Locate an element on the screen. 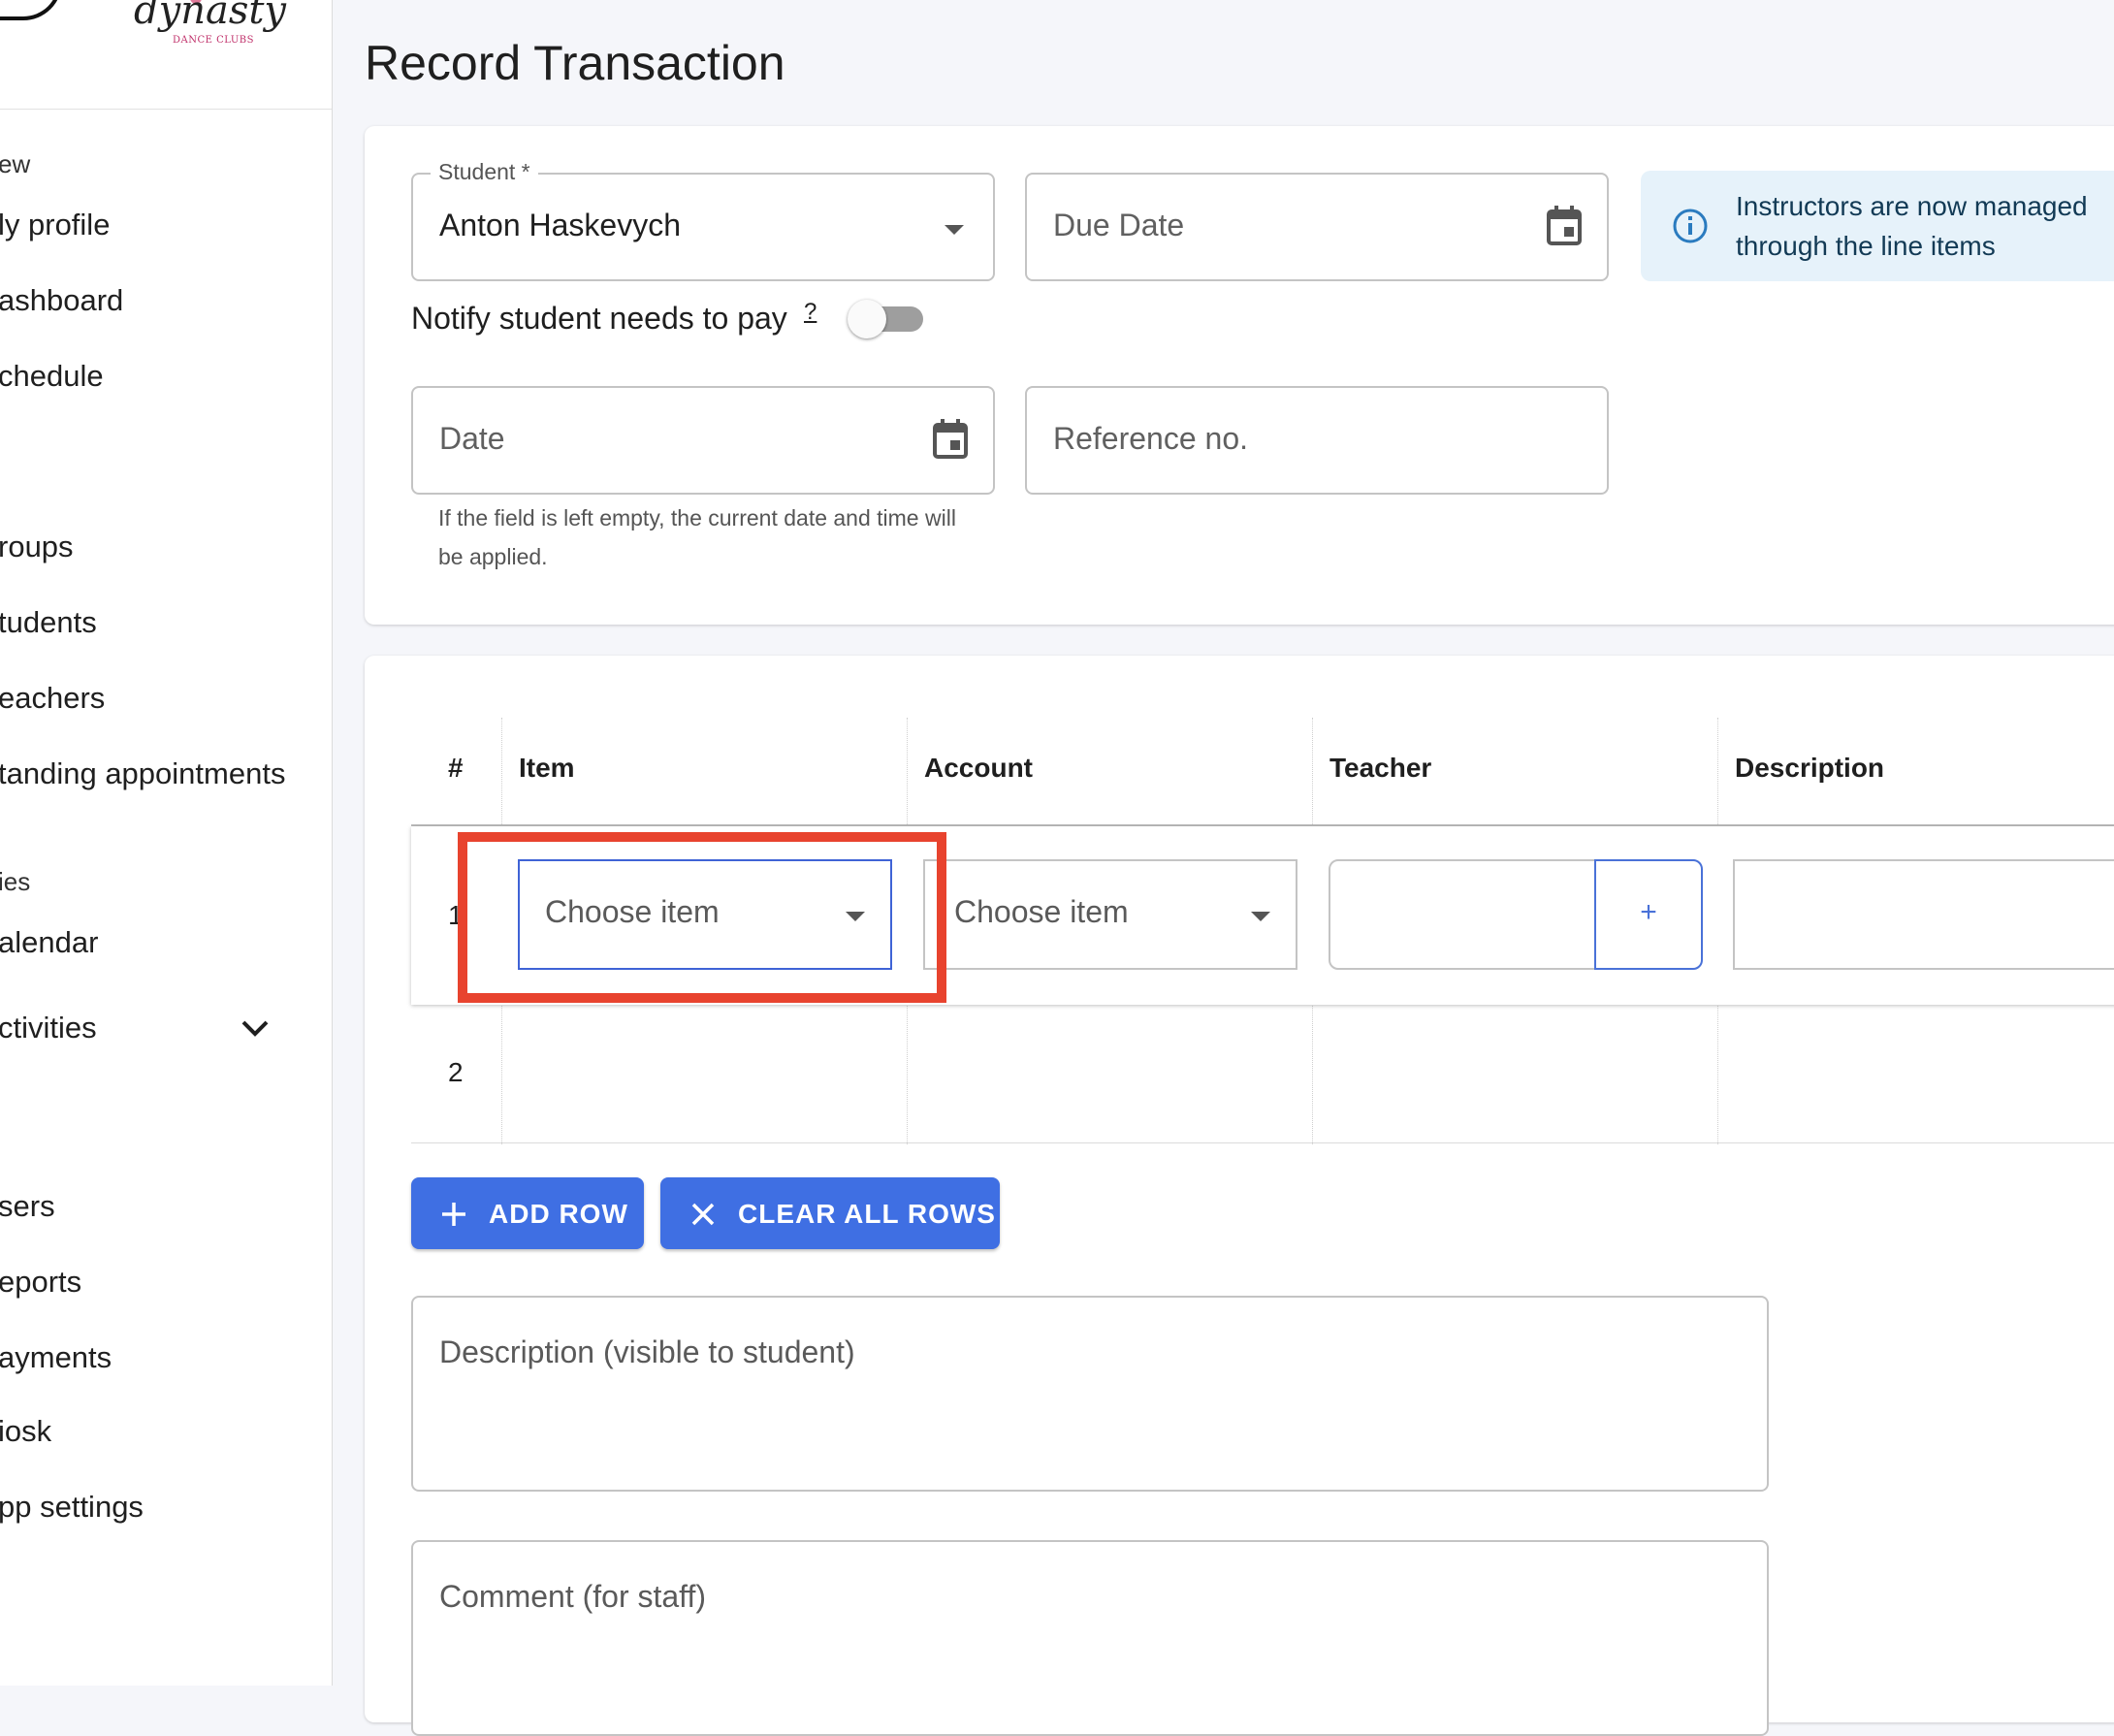 The height and width of the screenshot is (1736, 2114). sidebar-item-calendar: alendar is located at coordinates (49, 942).